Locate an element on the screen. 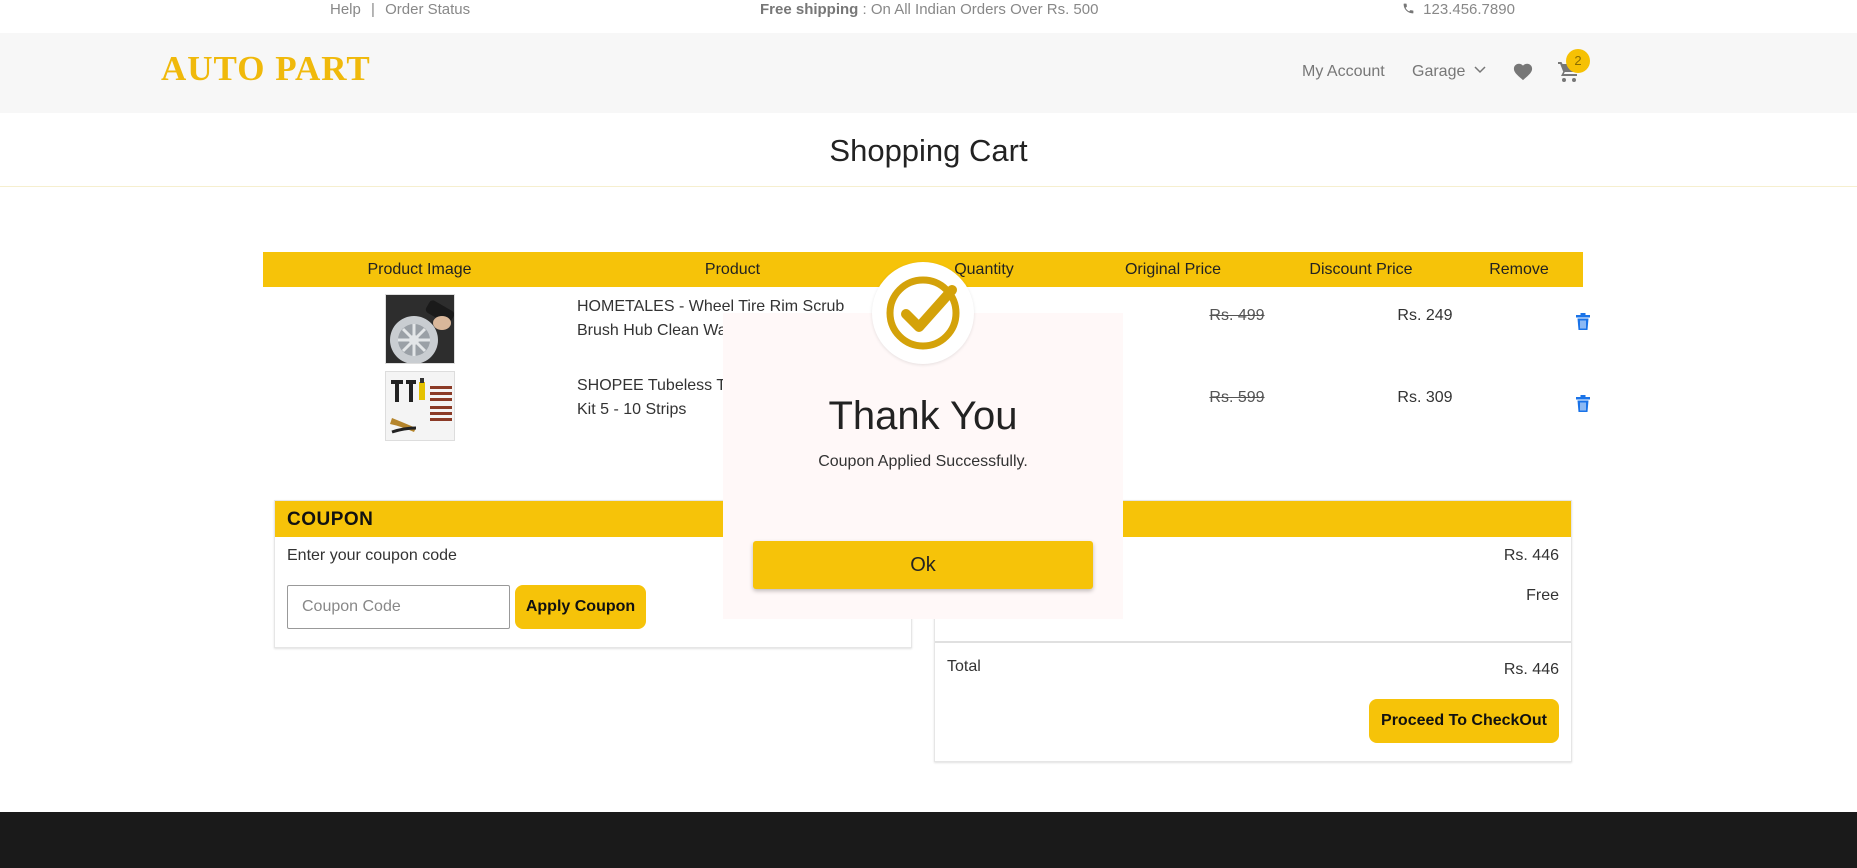  phone-icon is located at coordinates (1408, 8).